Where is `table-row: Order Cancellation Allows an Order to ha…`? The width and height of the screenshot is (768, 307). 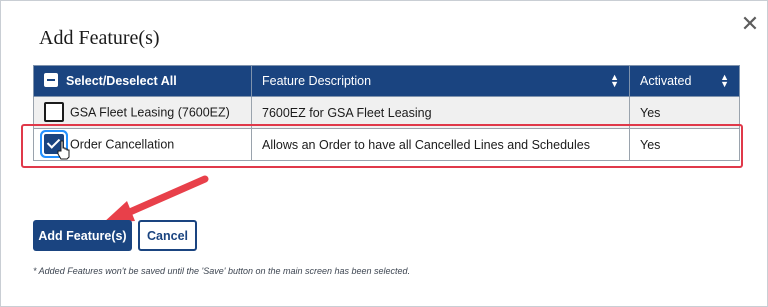 table-row: Order Cancellation Allows an Order to ha… is located at coordinates (386, 144).